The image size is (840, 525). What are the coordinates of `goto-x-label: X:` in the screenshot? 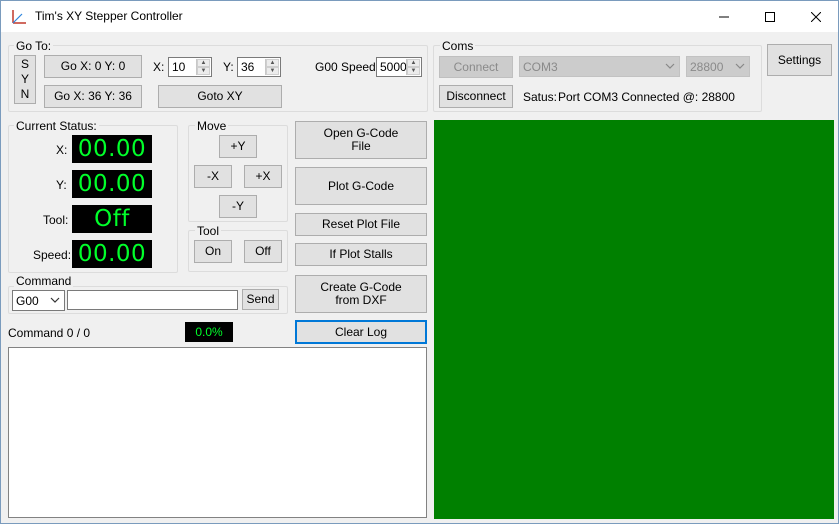 It's located at (159, 67).